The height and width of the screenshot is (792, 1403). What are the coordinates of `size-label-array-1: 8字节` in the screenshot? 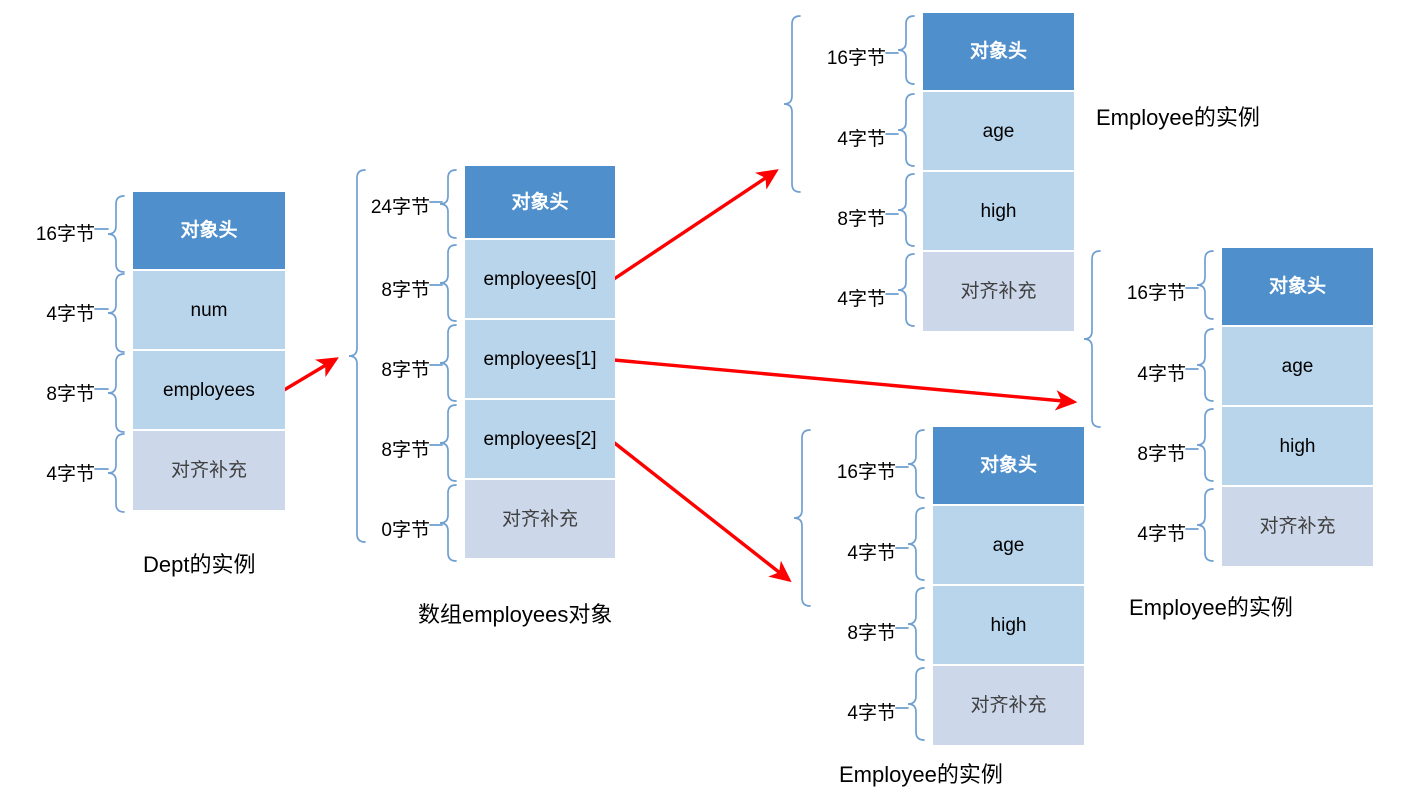 It's located at (405, 370).